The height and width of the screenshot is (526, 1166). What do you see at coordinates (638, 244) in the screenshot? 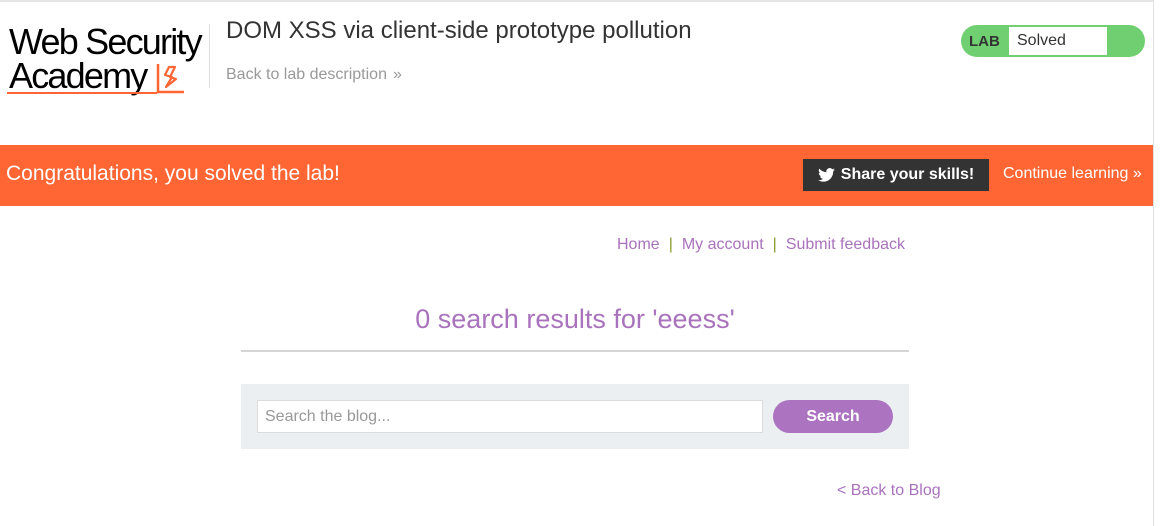
I see `home-link: Home` at bounding box center [638, 244].